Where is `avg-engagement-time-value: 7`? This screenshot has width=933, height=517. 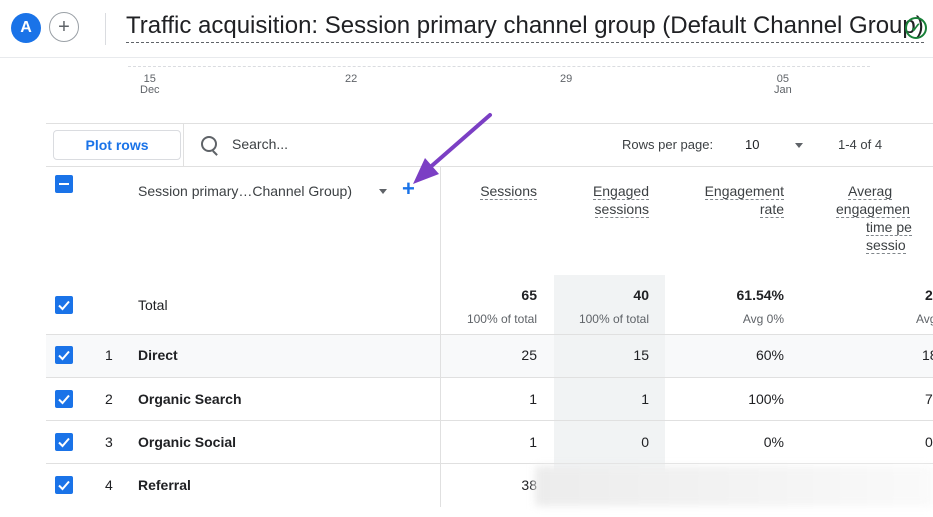 avg-engagement-time-value: 7 is located at coordinates (929, 399).